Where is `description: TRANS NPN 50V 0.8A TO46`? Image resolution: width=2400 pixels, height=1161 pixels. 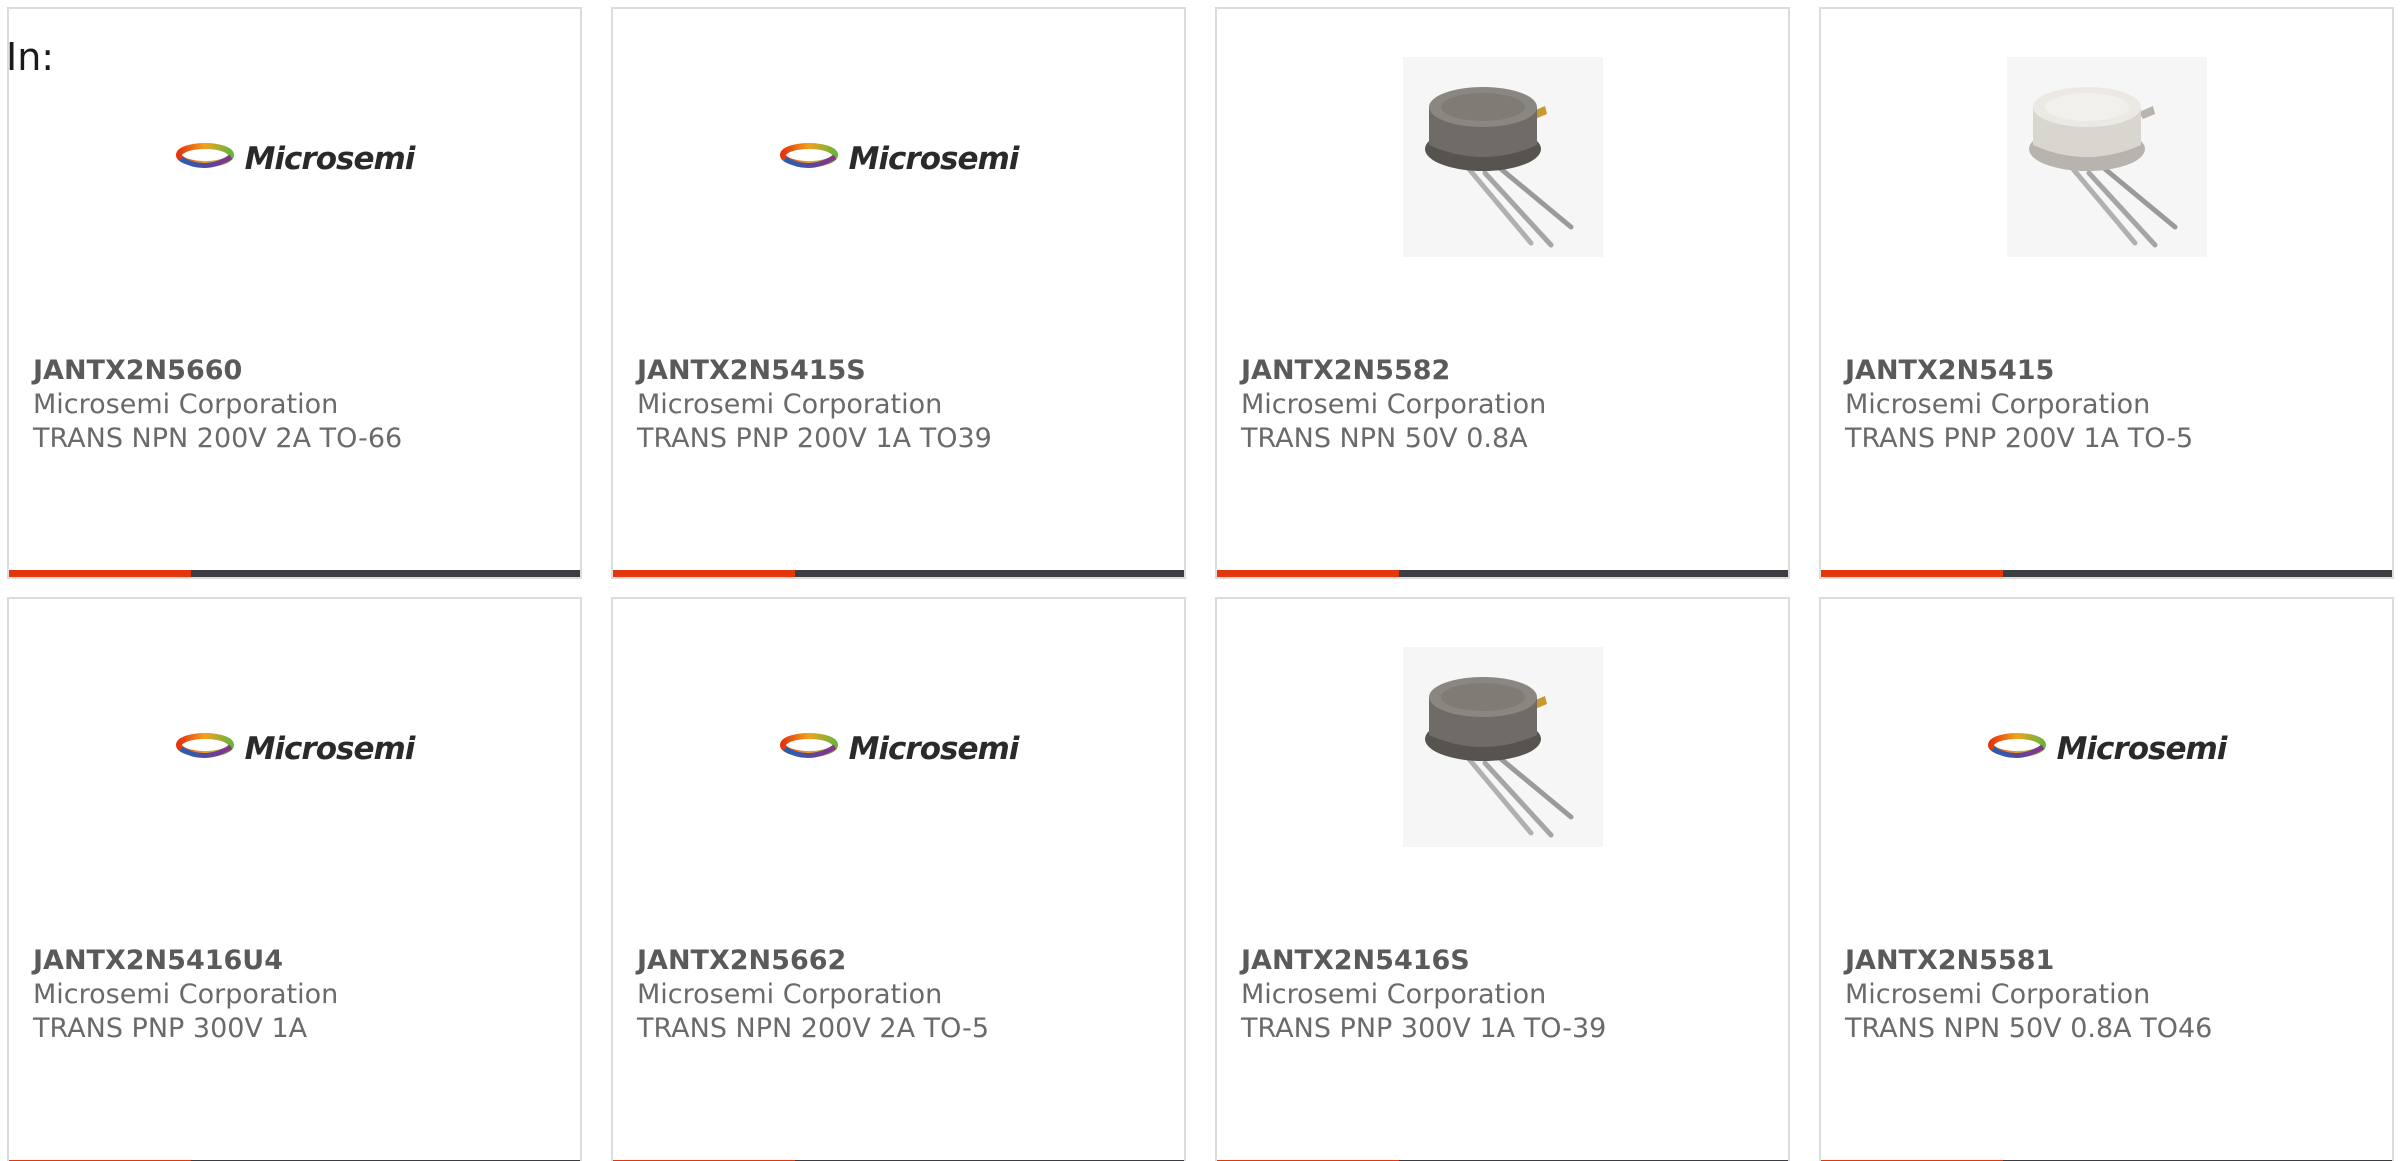
description: TRANS NPN 50V 0.8A TO46 is located at coordinates (2029, 1028).